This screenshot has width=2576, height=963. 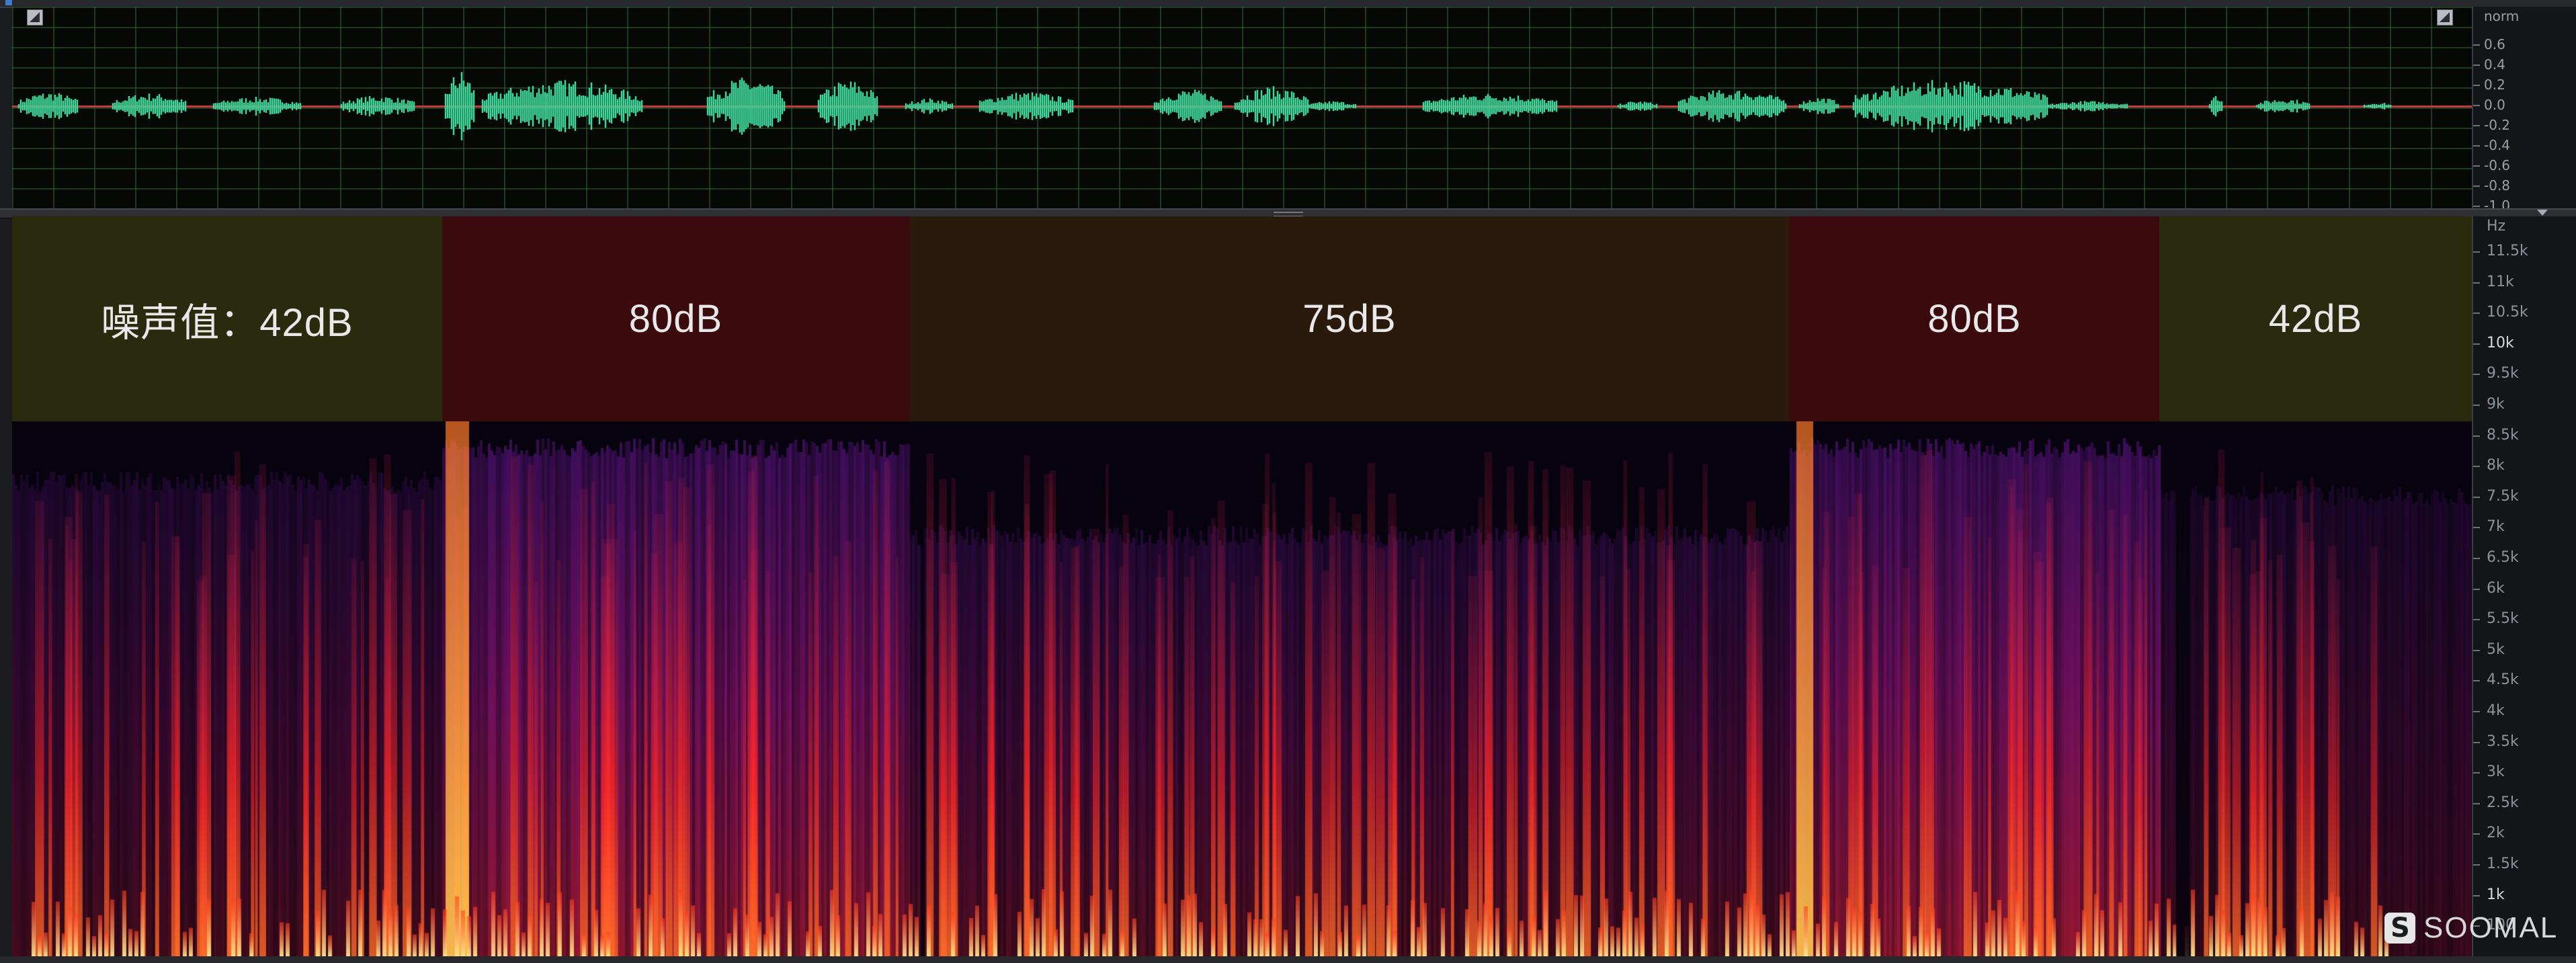 I want to click on amplitude-label: 0.6, so click(x=2494, y=44).